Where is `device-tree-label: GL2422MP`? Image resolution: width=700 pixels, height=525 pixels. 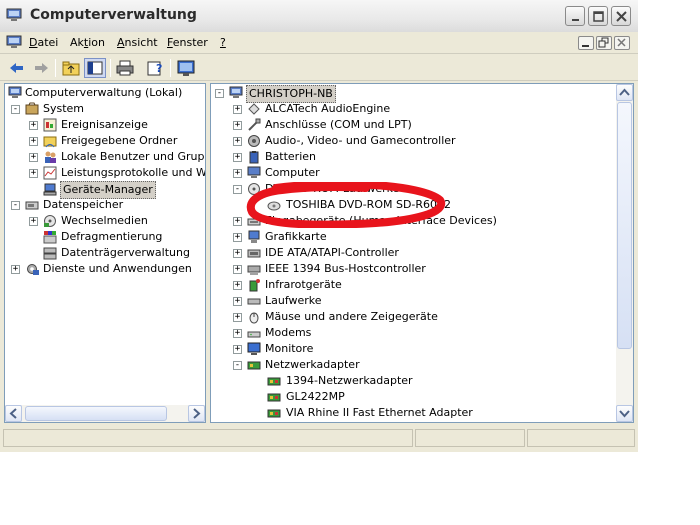
device-tree-label: GL2422MP is located at coordinates (315, 396).